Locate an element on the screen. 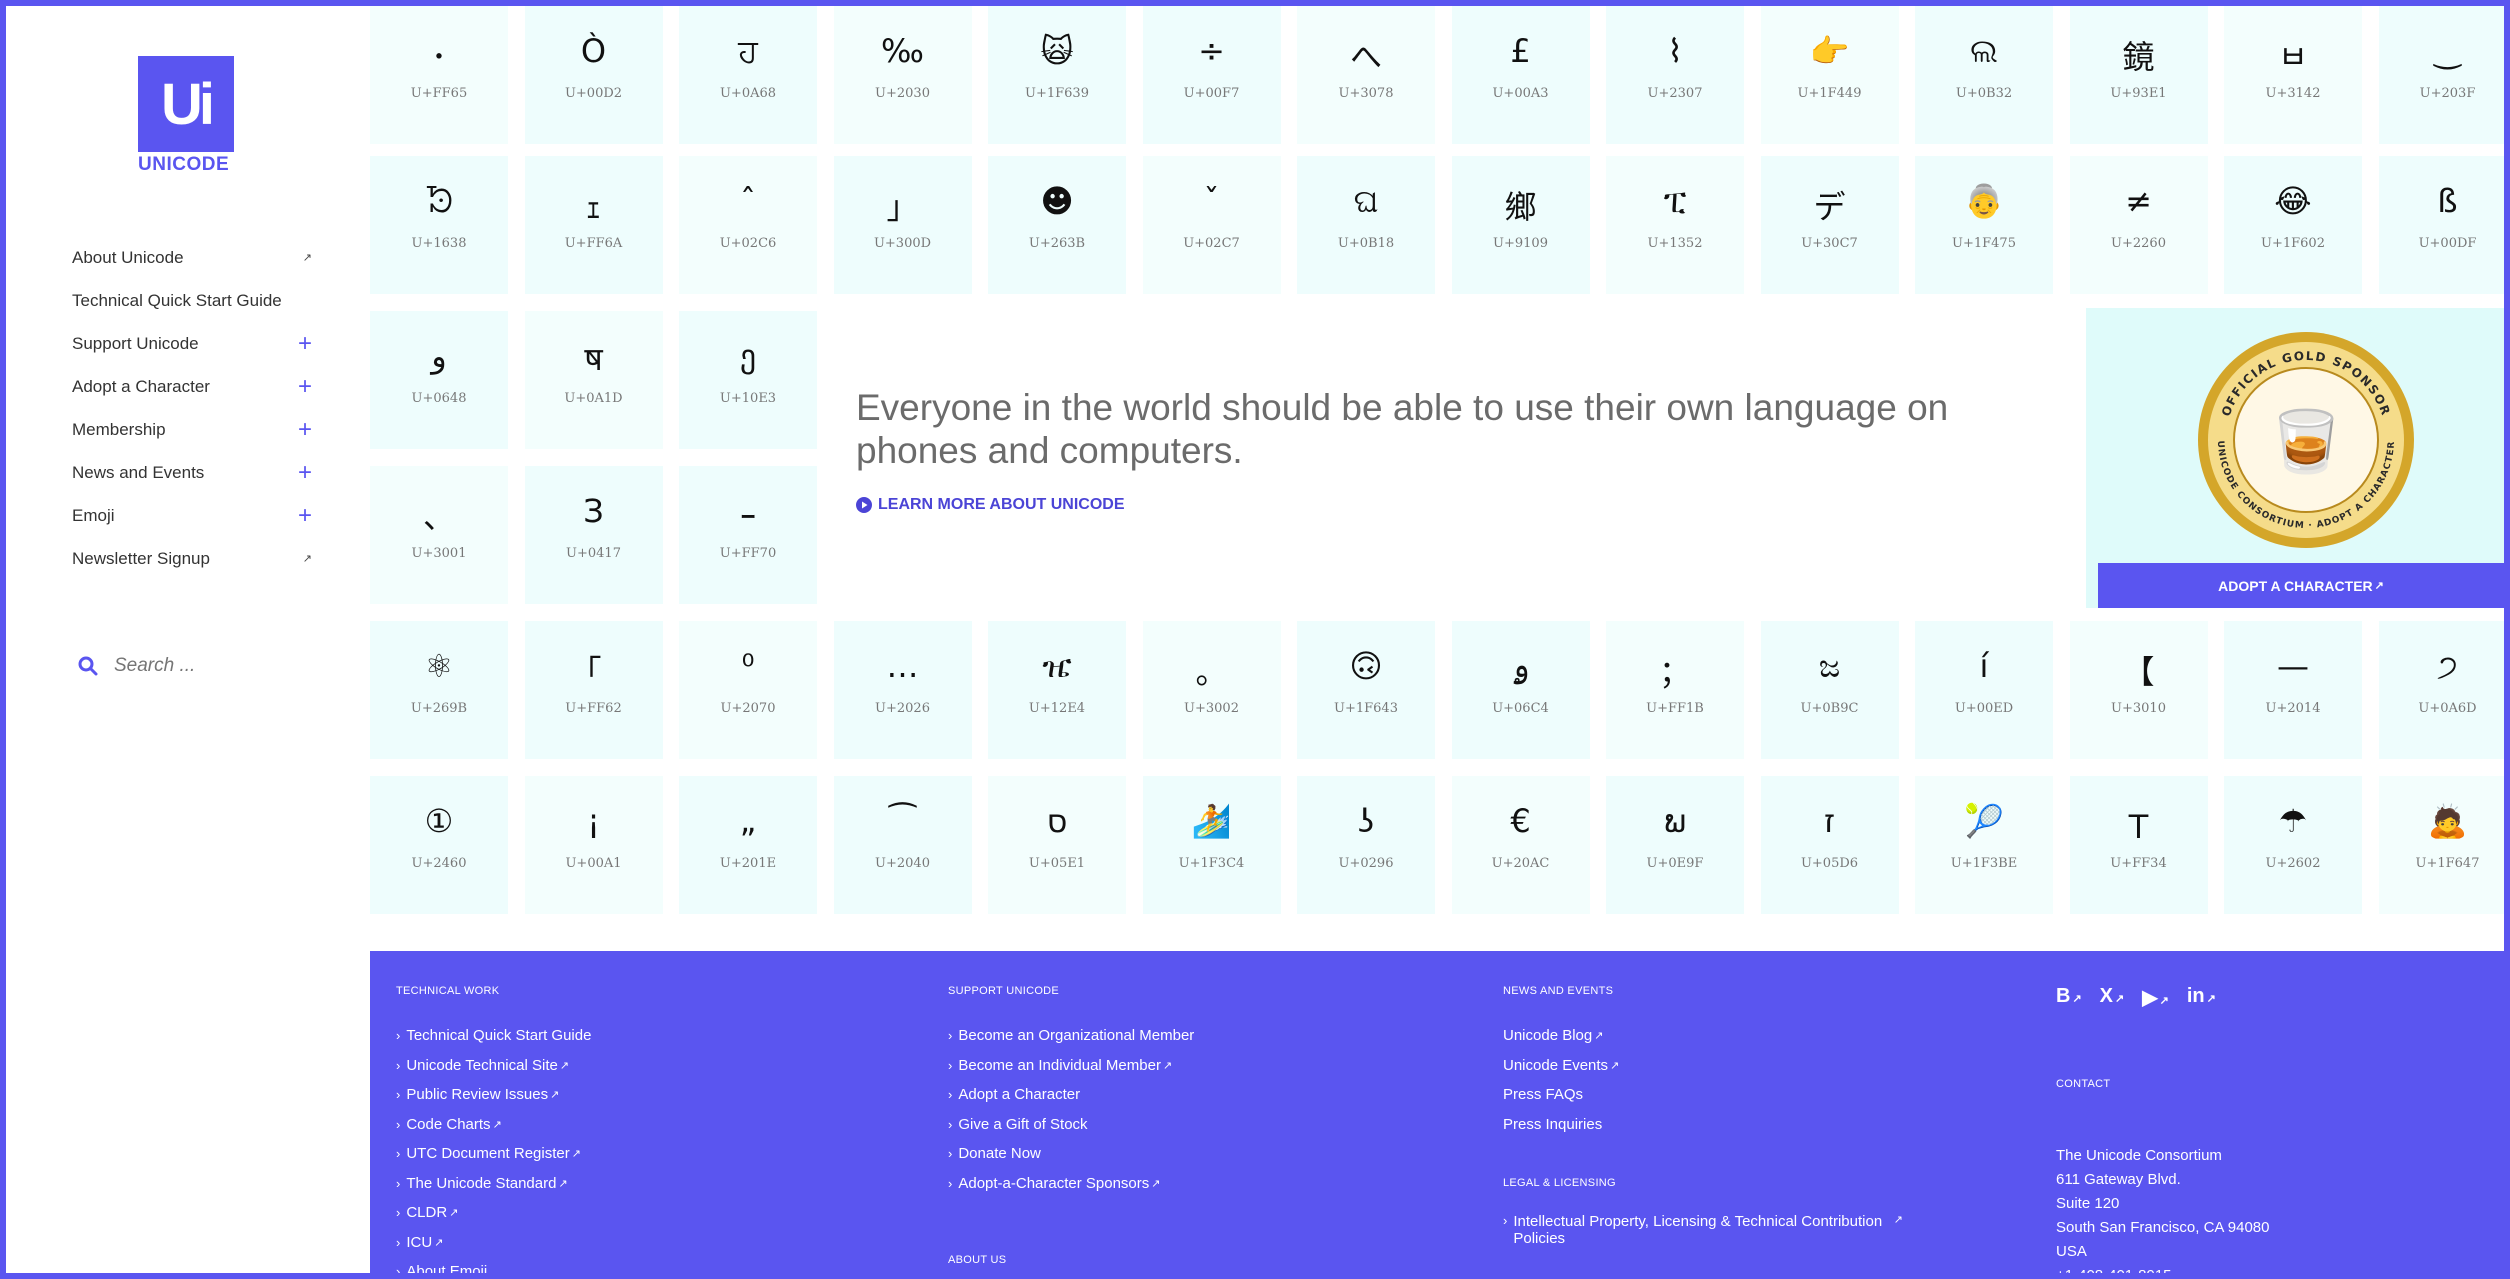  character-tile: ე U+10E3 is located at coordinates (748, 380).